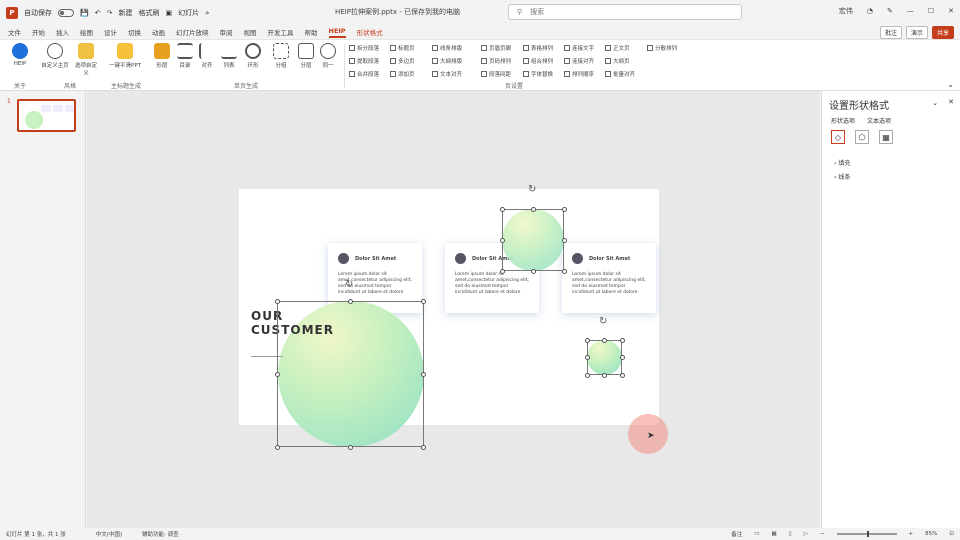 The height and width of the screenshot is (540, 960). I want to click on heip-button: HEIP, so click(20, 55).